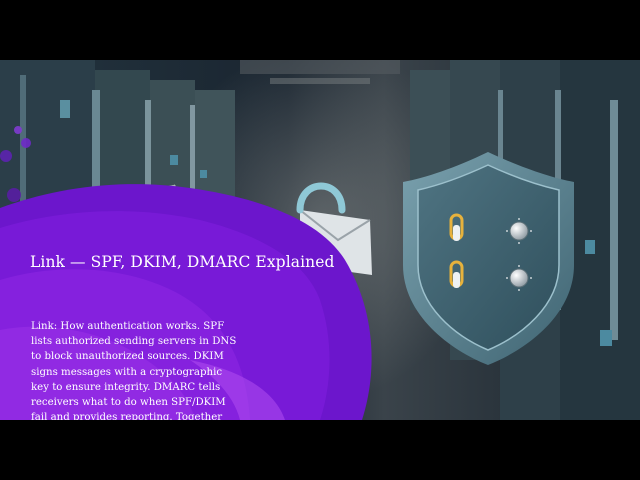  I want to click on letterbox-bottom, so click(320, 450).